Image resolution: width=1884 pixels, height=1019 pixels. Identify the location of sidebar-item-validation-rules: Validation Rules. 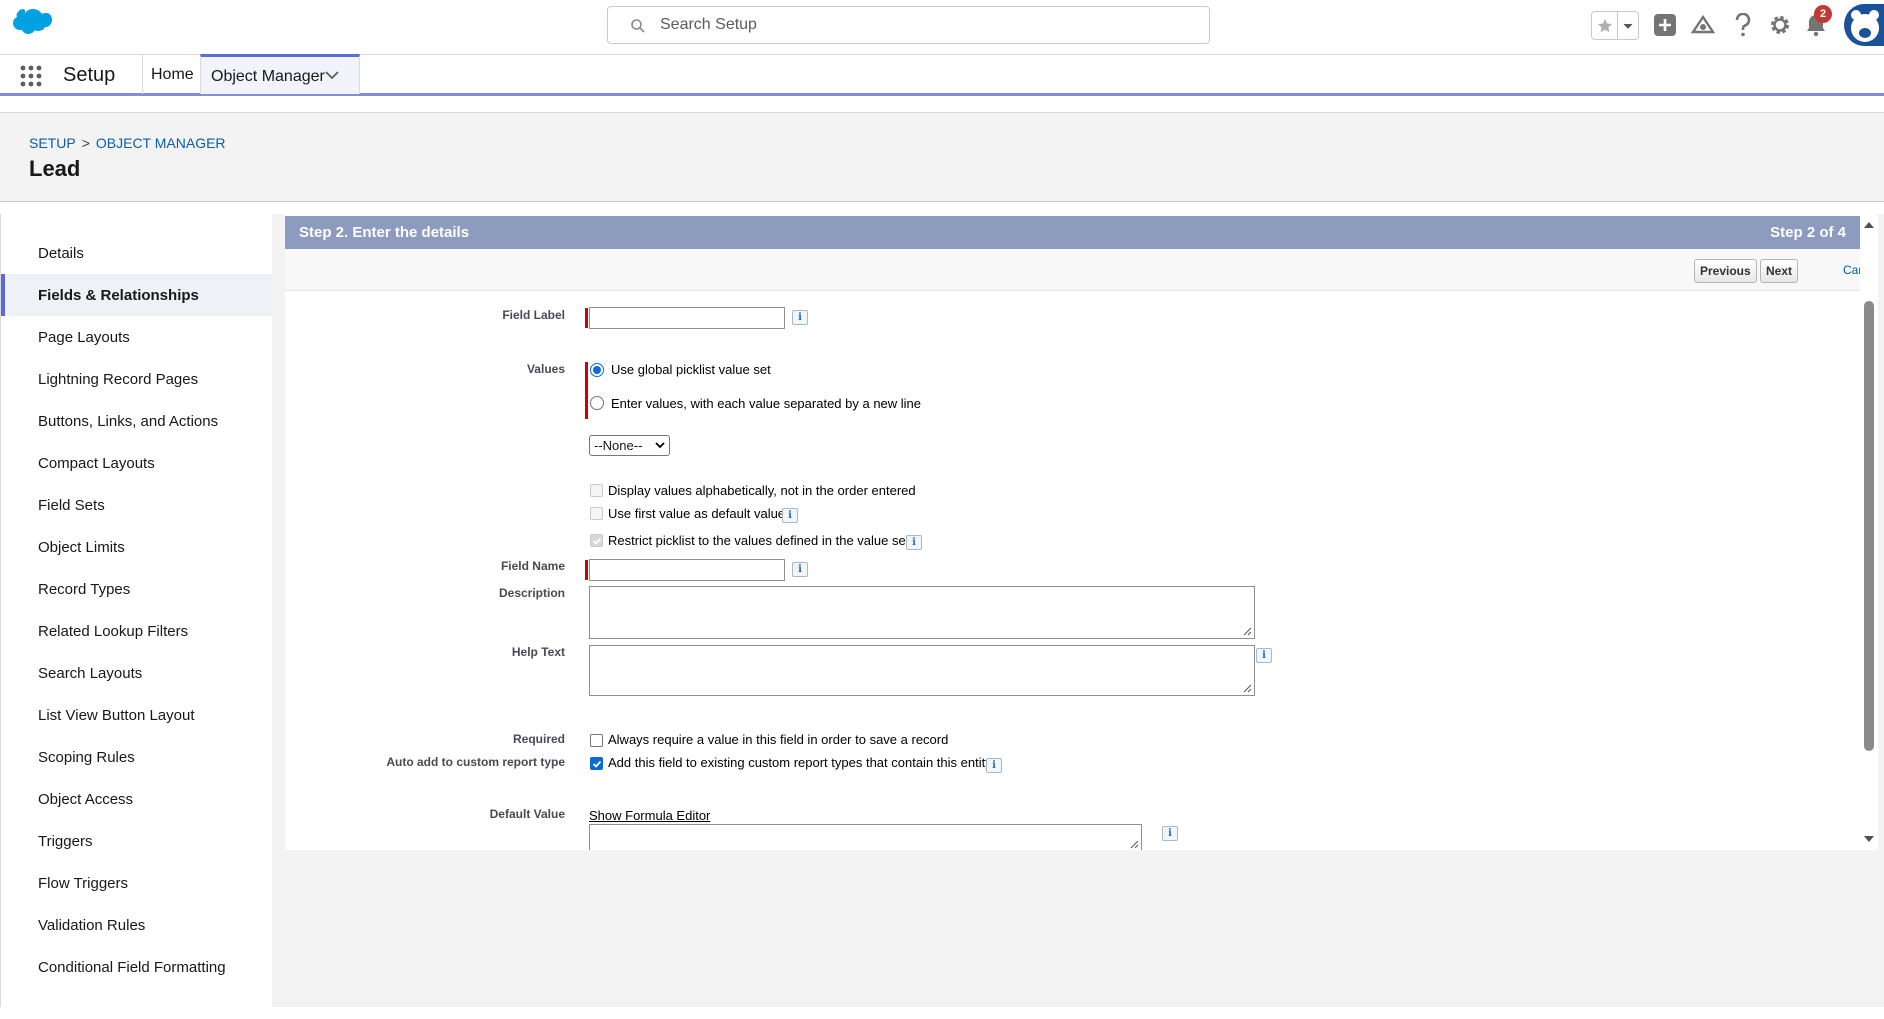
(136, 925).